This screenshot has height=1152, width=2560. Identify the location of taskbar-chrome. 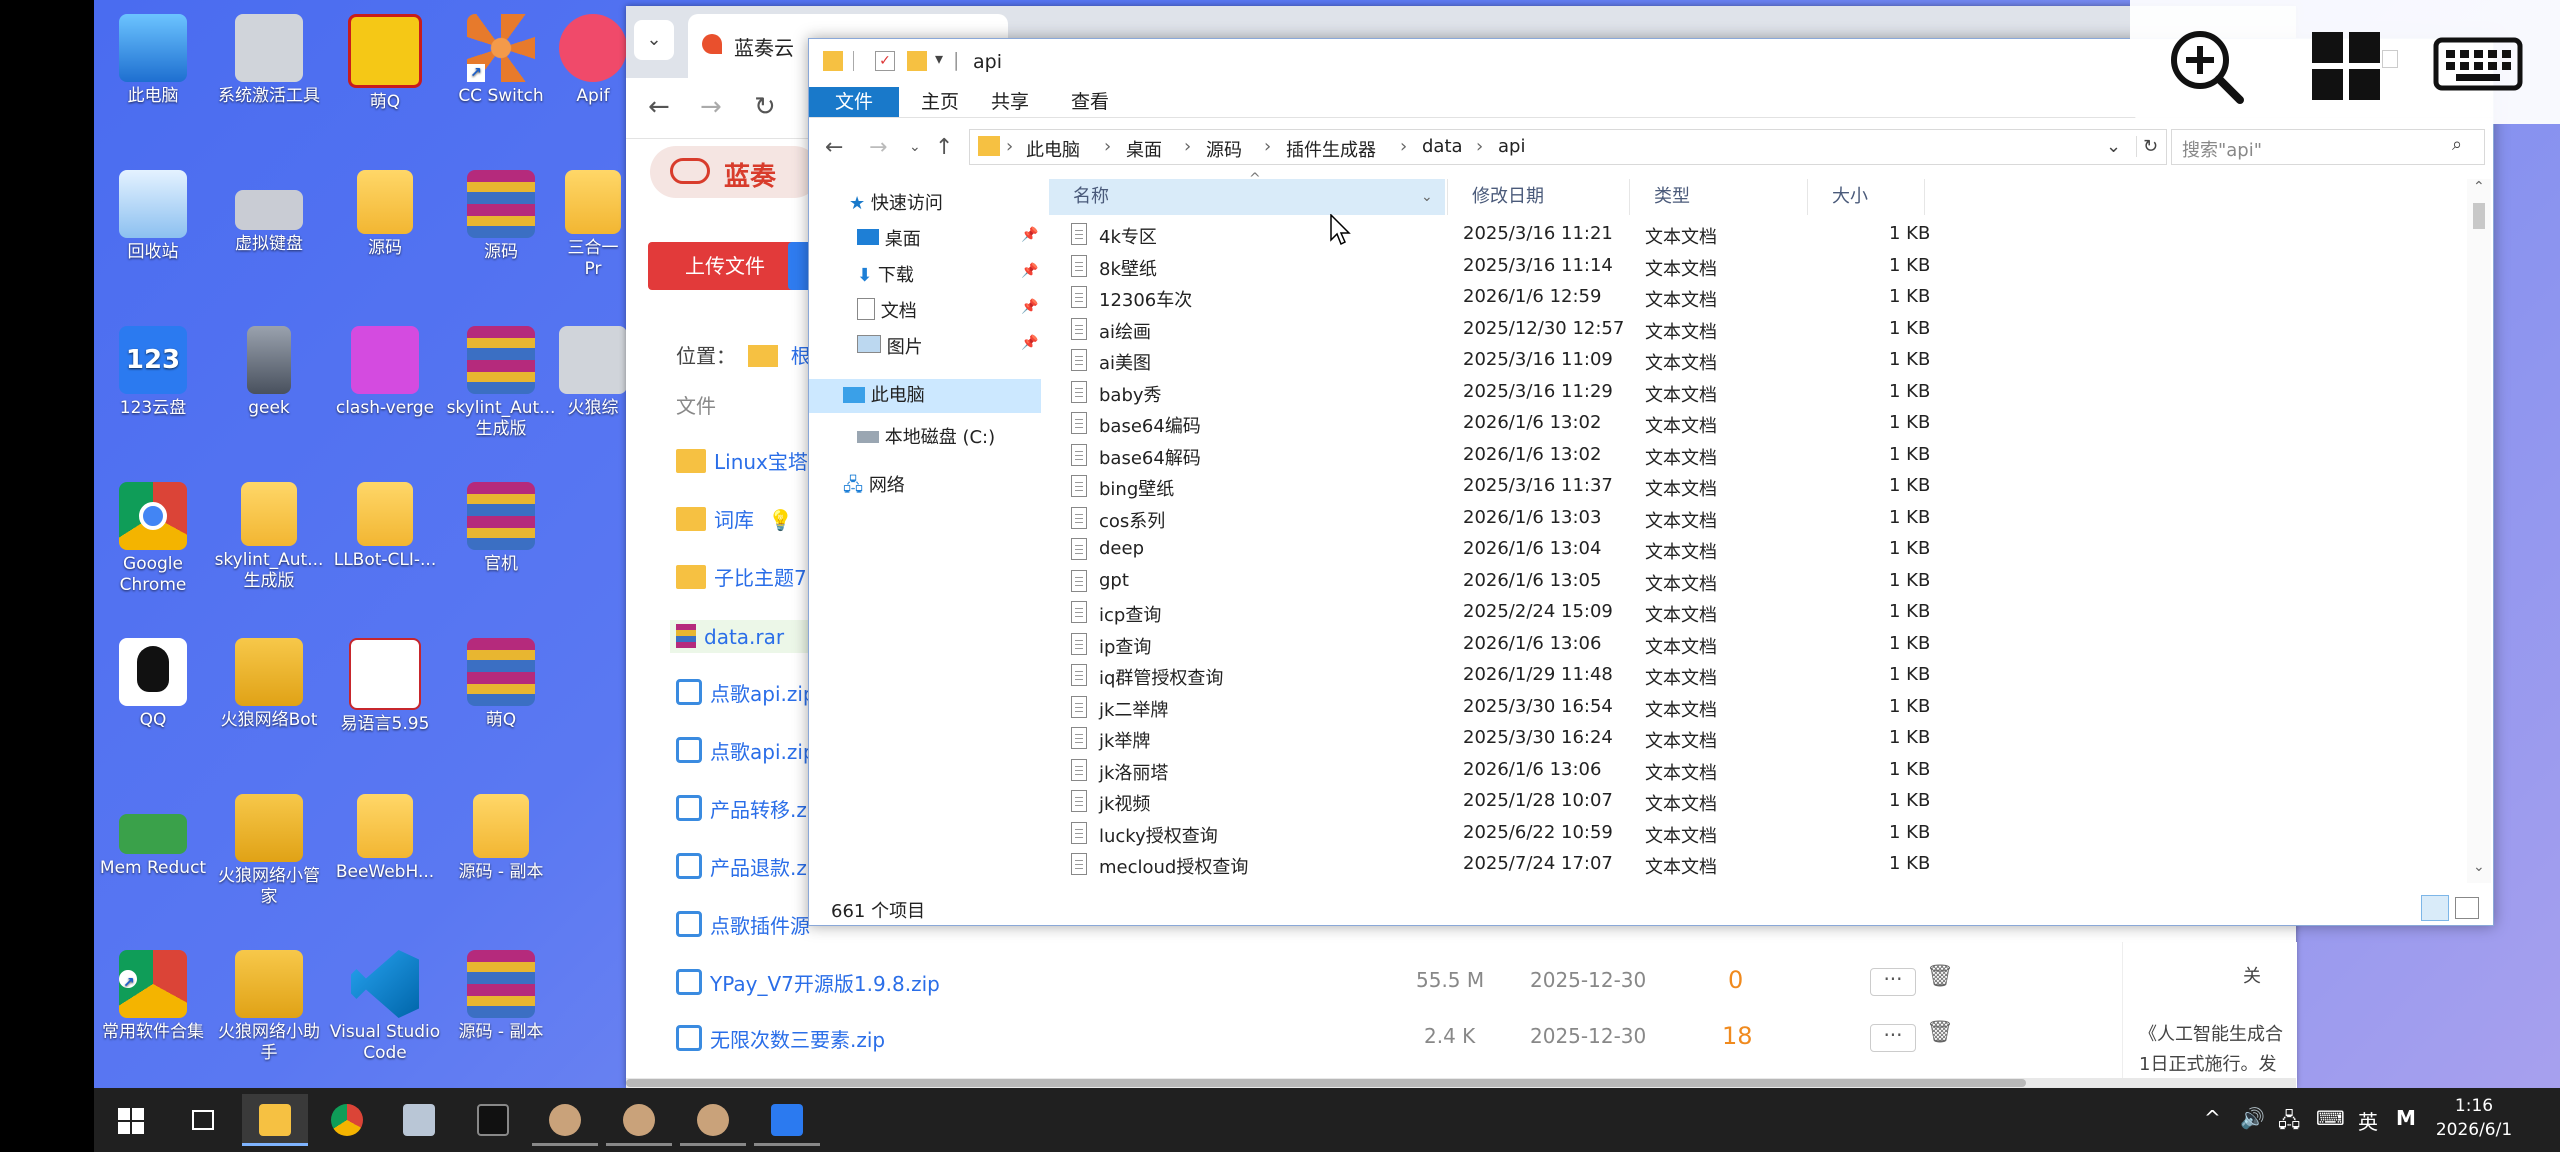
(347, 1120).